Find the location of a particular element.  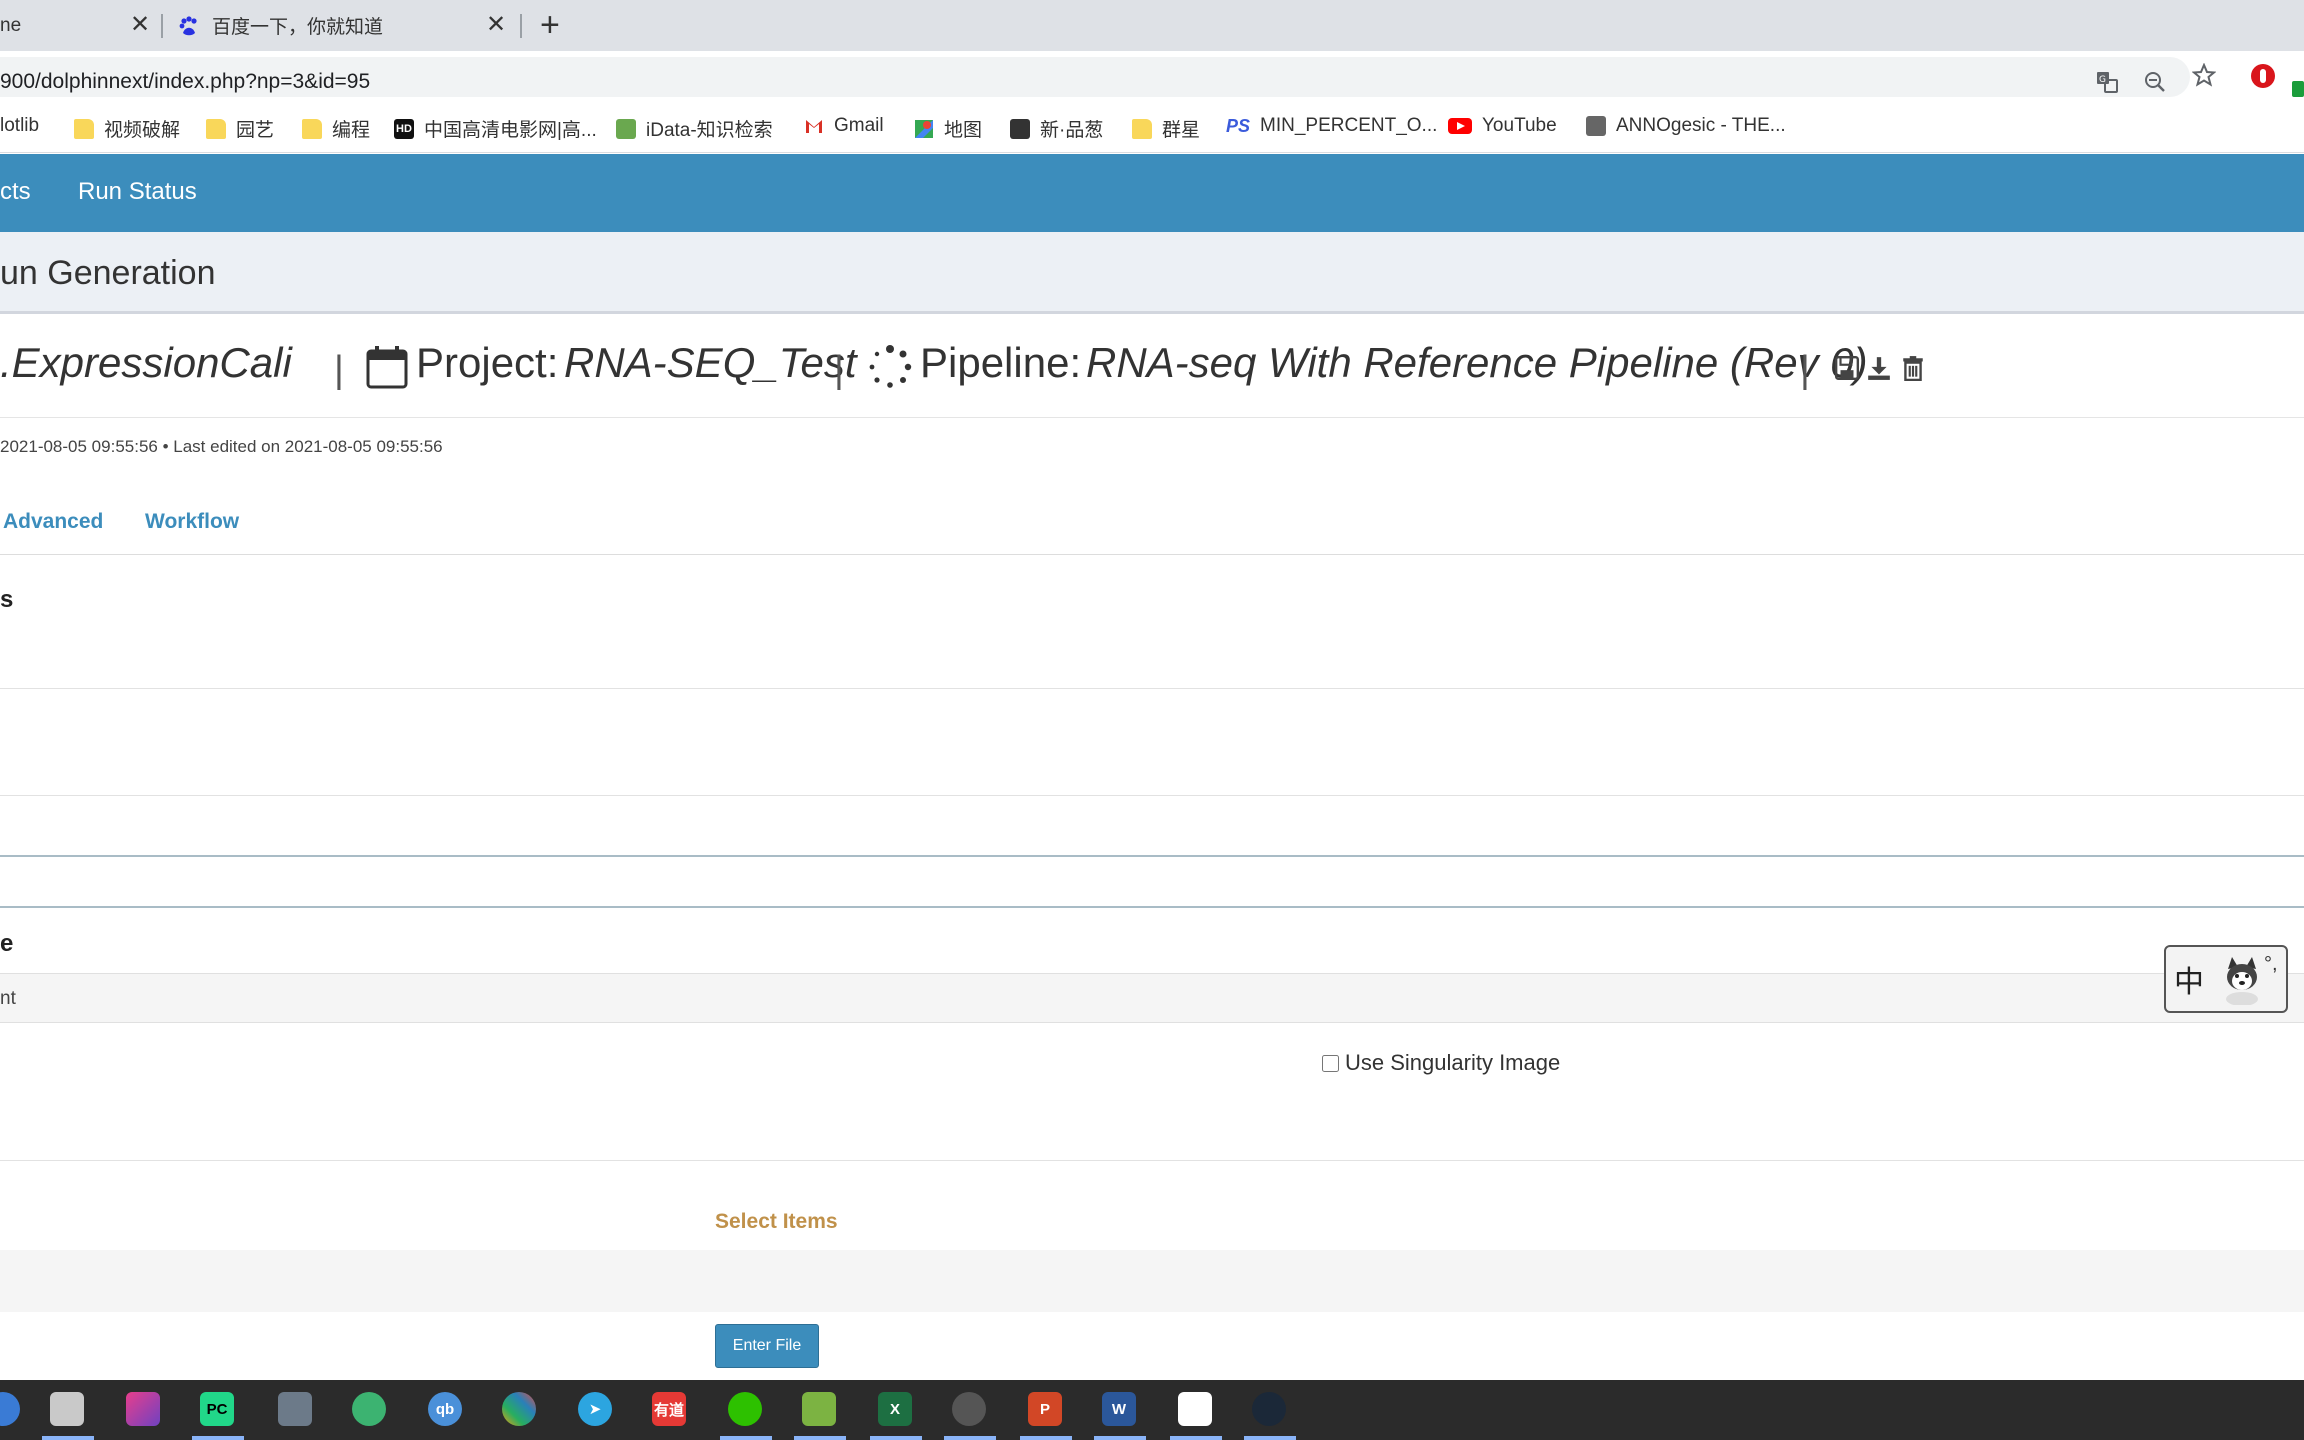

download-icon is located at coordinates (1879, 368).